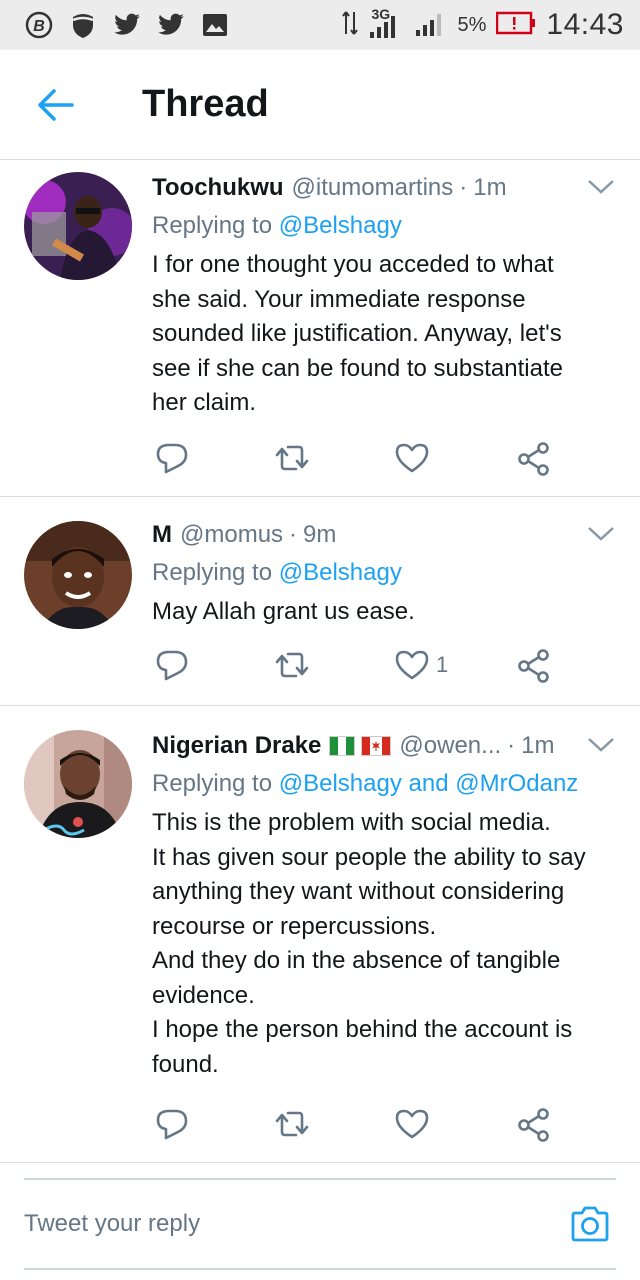  What do you see at coordinates (127, 25) in the screenshot?
I see `notification-icons: B` at bounding box center [127, 25].